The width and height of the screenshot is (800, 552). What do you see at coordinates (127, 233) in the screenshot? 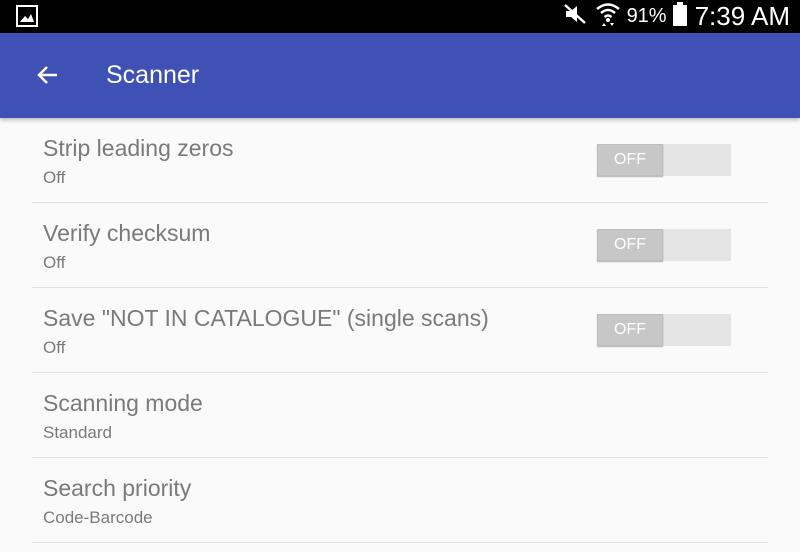
I see `setting-title: Verify checksum` at bounding box center [127, 233].